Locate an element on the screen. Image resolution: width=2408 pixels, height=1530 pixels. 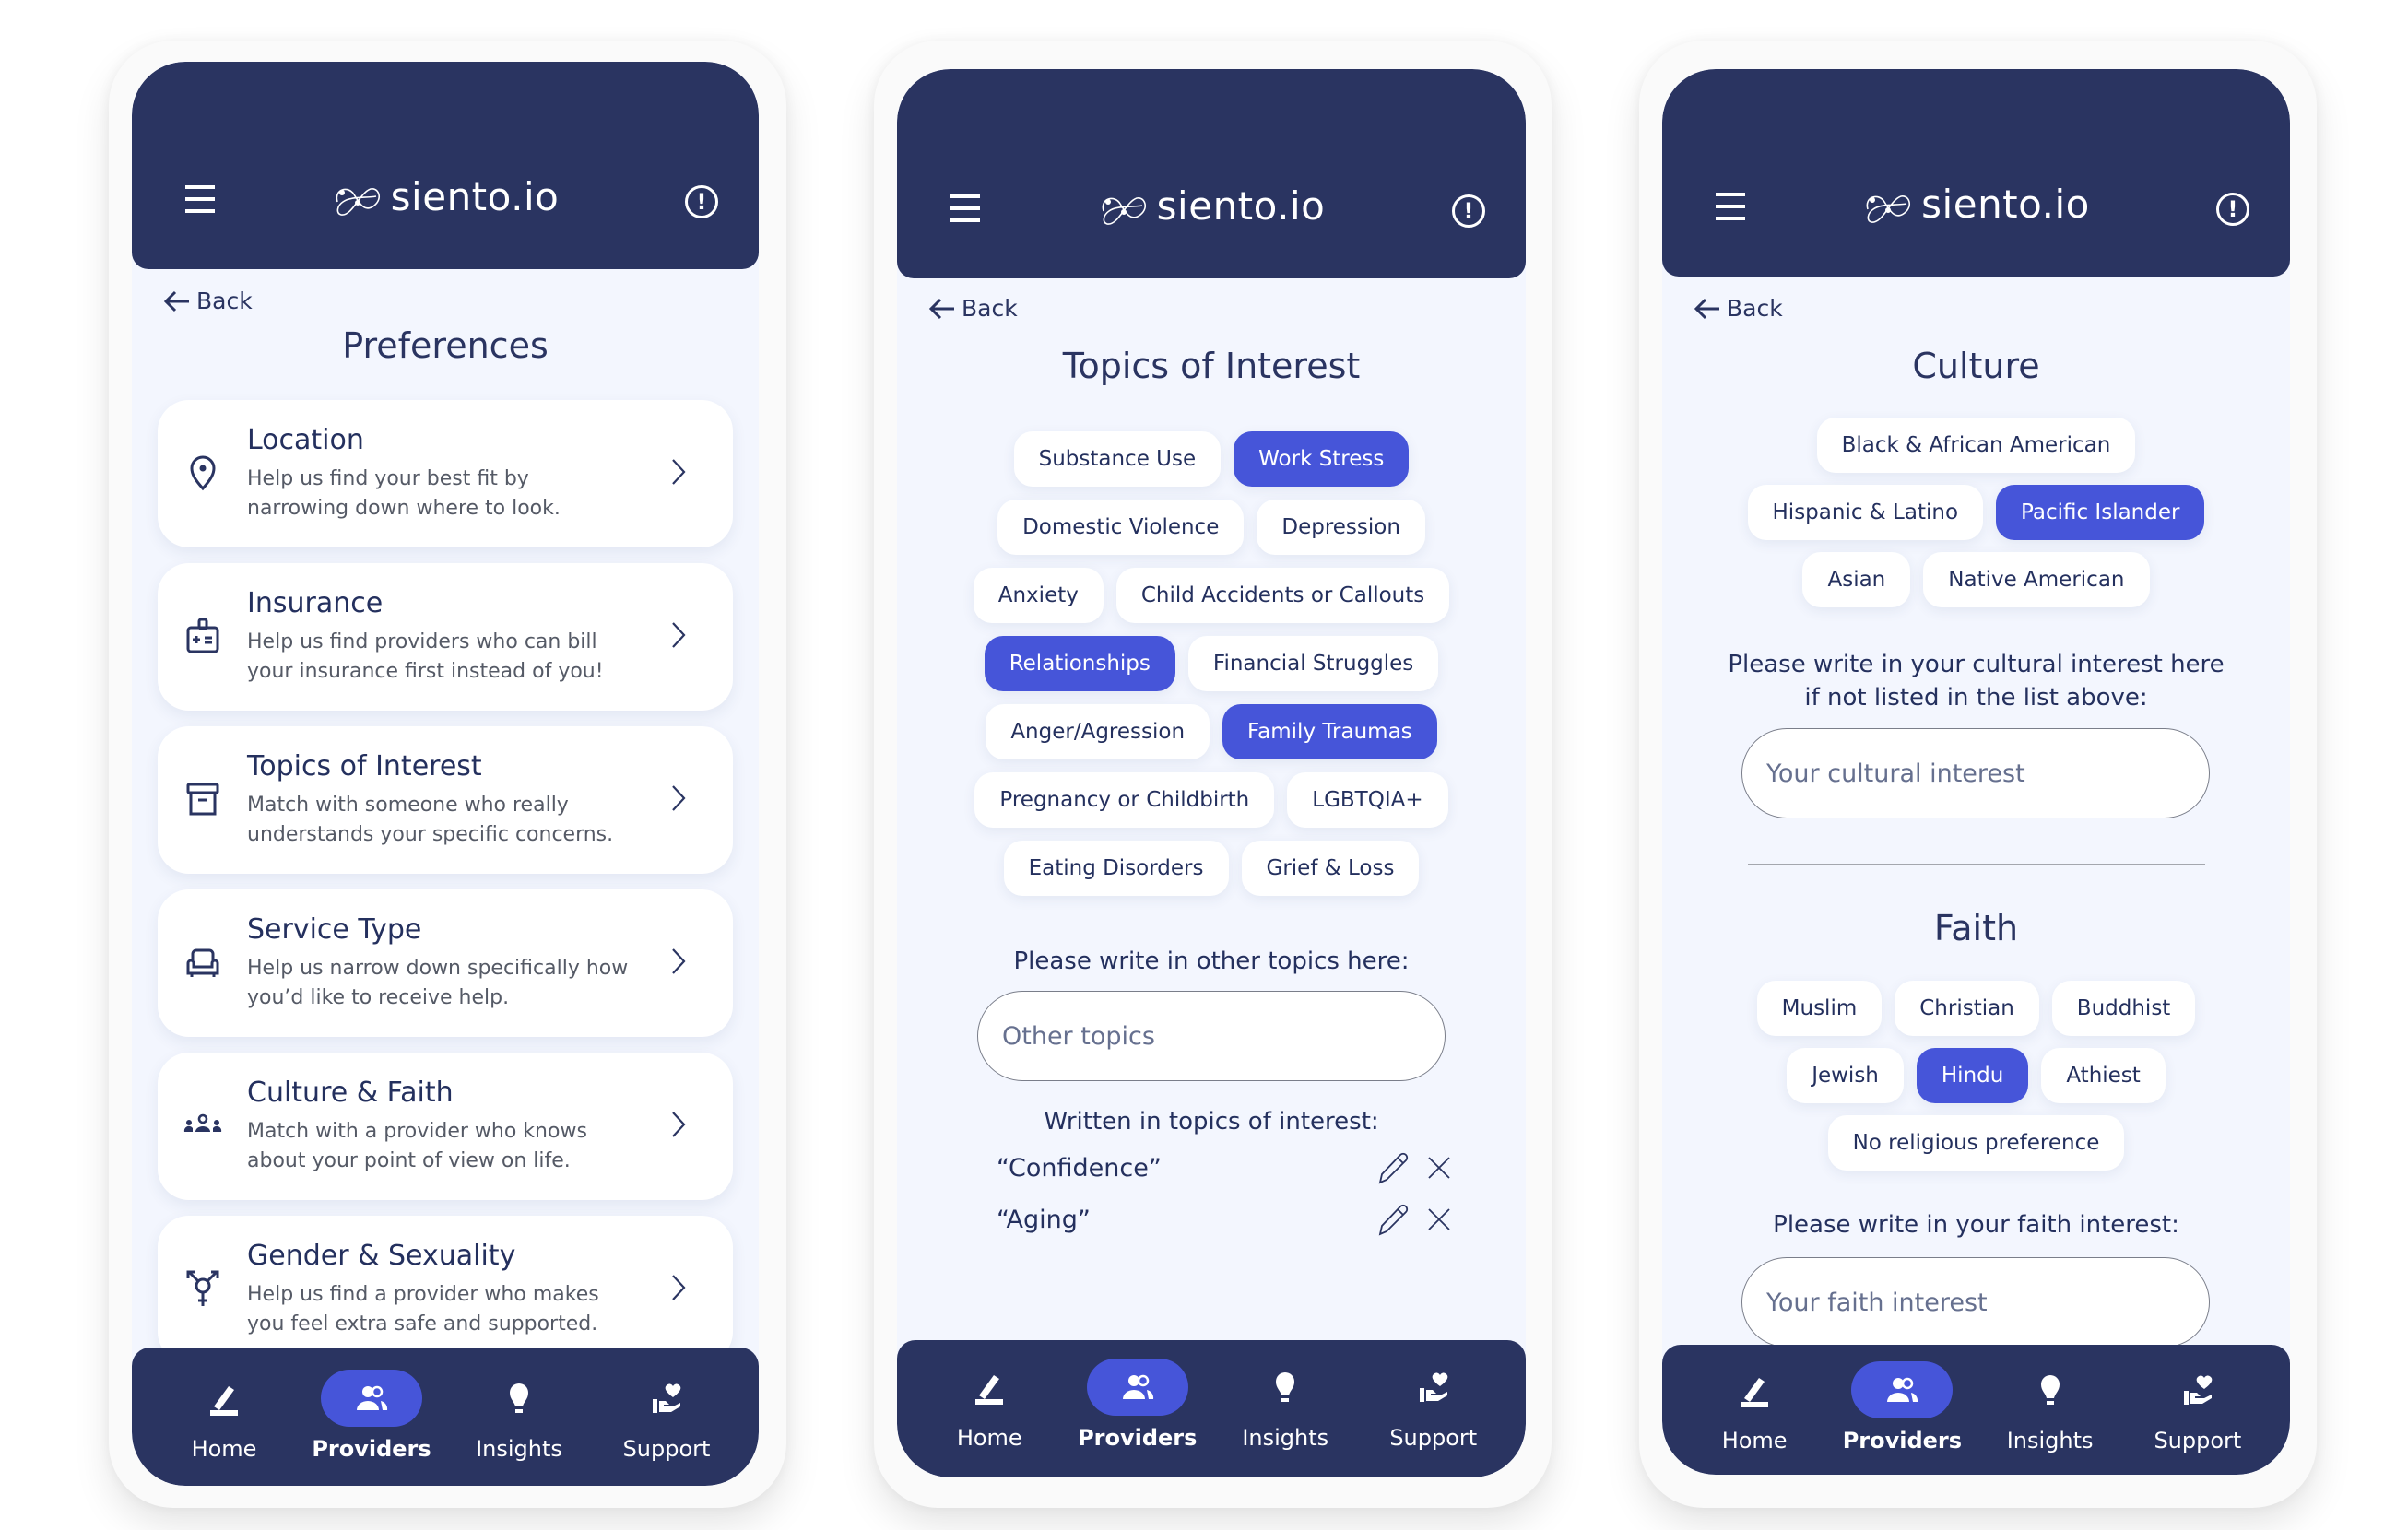
nav-label: Support is located at coordinates (667, 1449).